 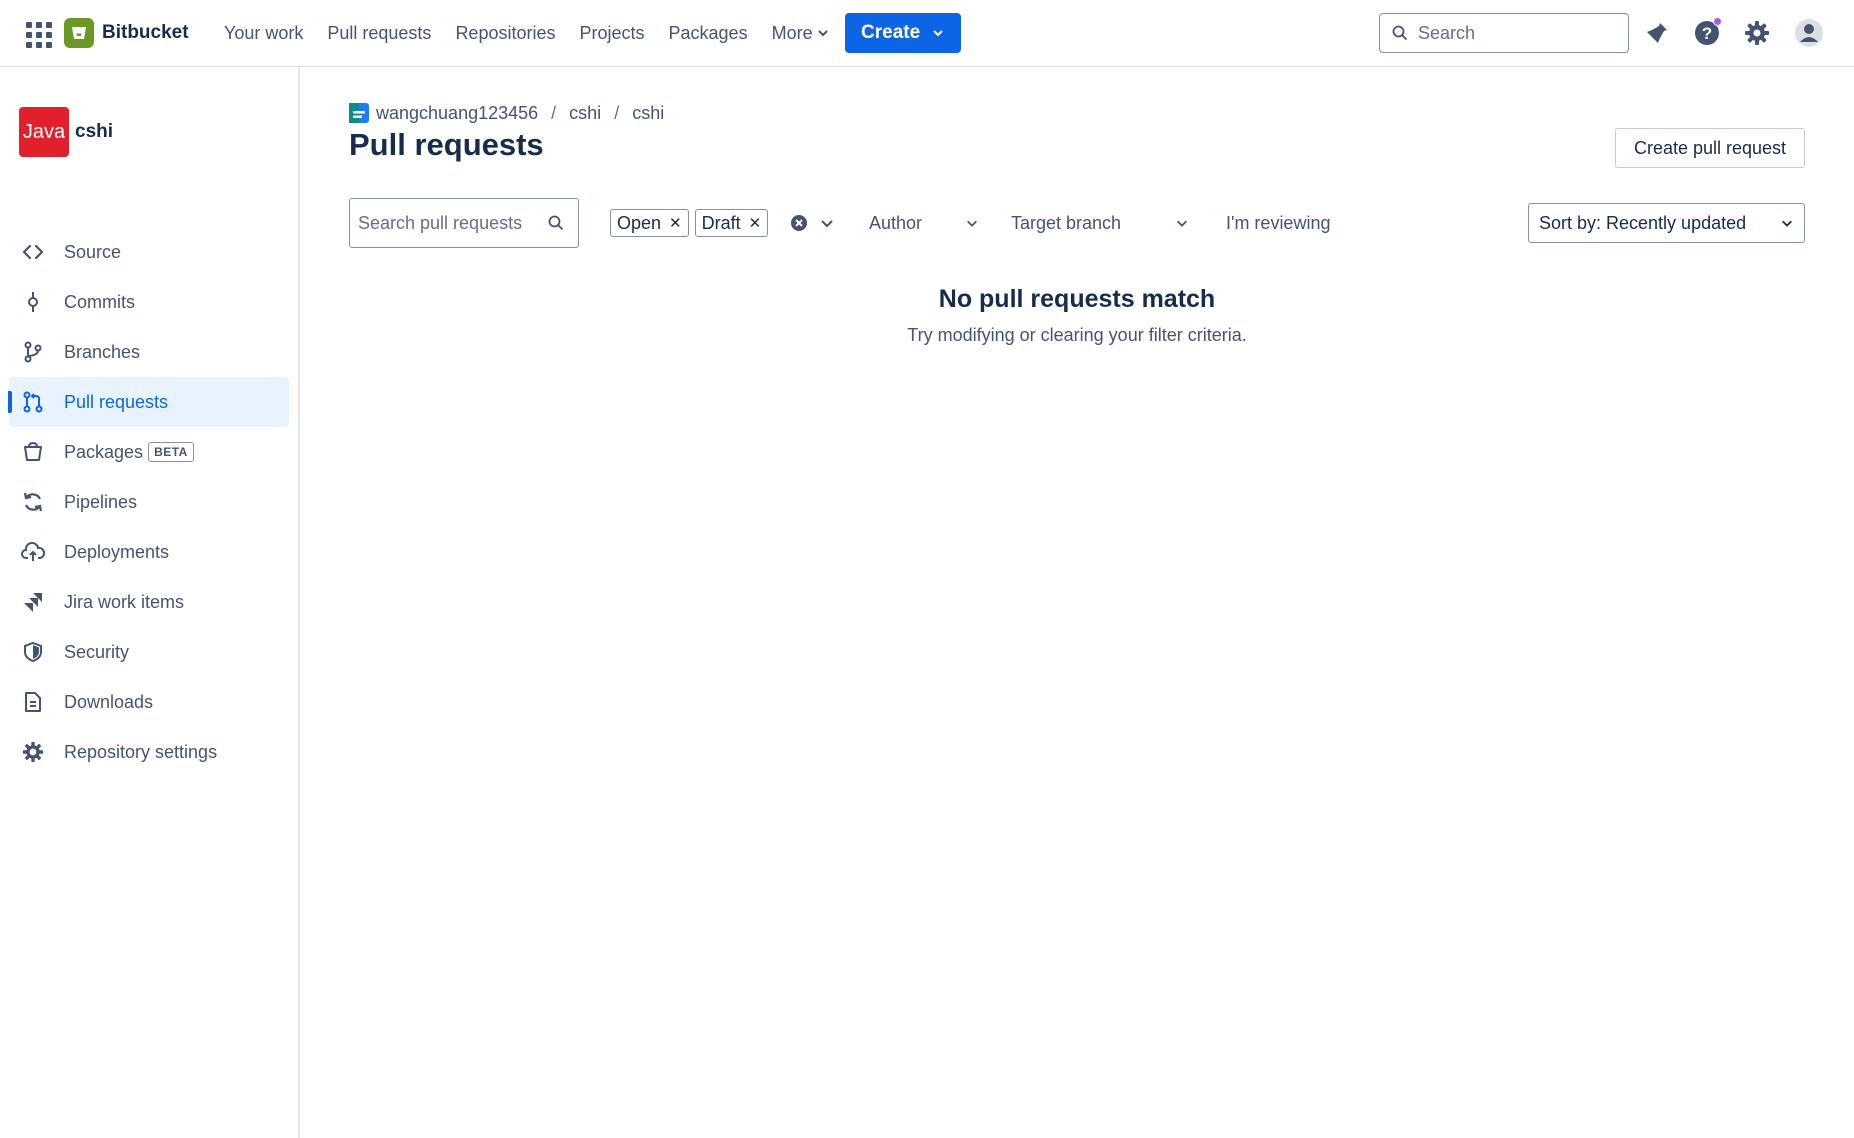 What do you see at coordinates (33, 552) in the screenshot?
I see `cloud-upload-icon` at bounding box center [33, 552].